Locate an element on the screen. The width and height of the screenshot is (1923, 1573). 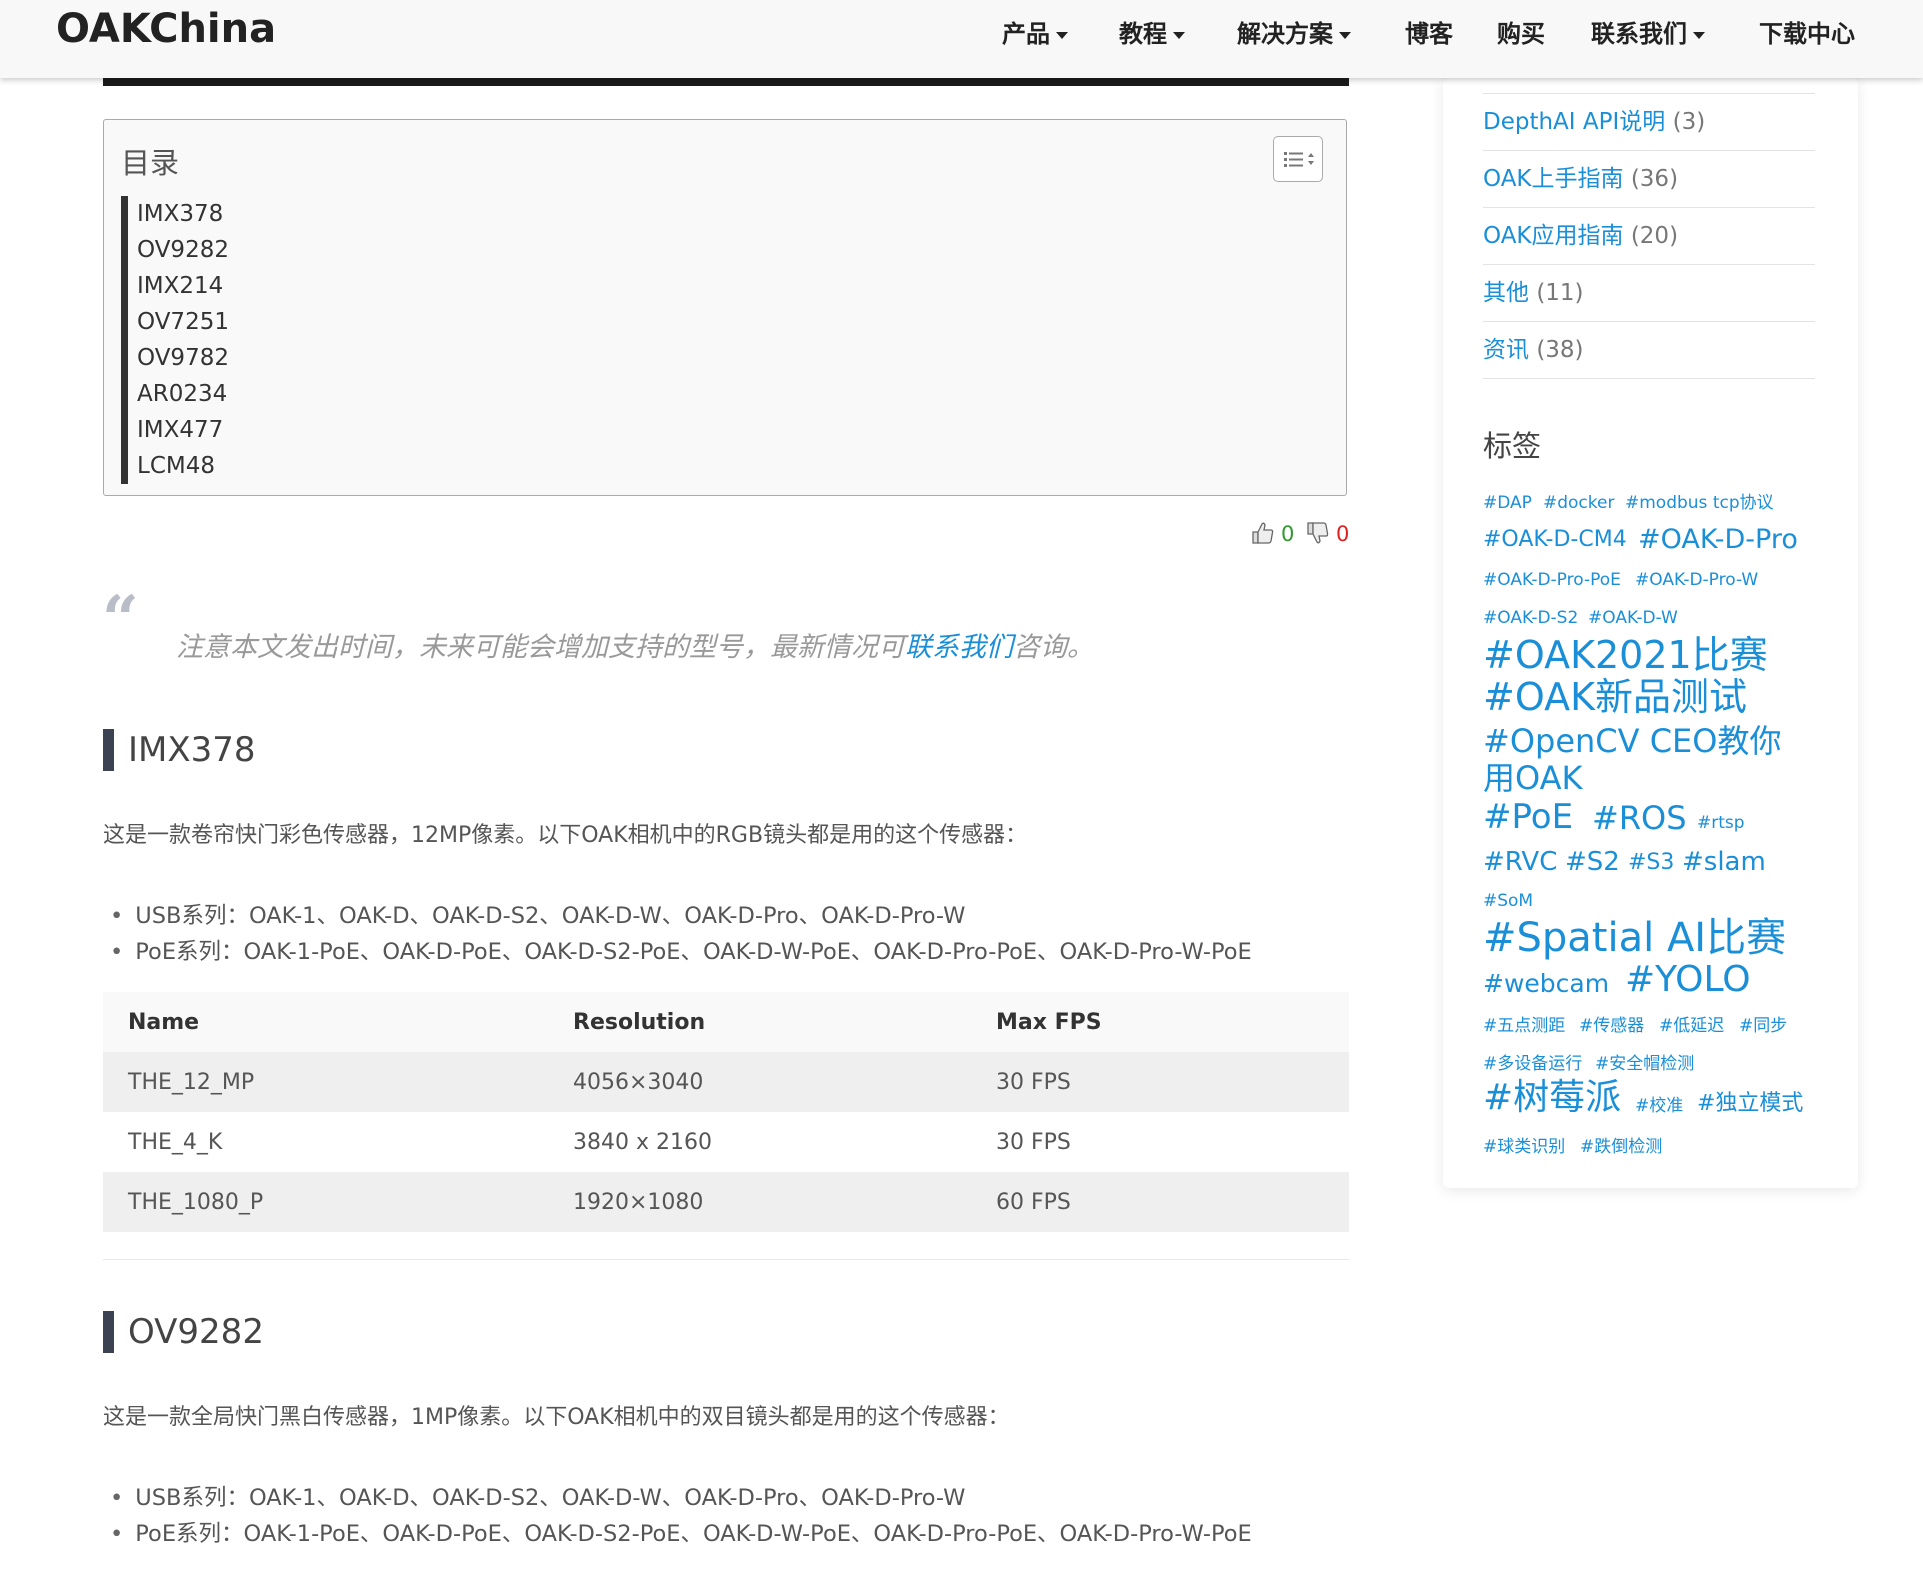
tag-link: #球类识别 is located at coordinates (1524, 1147).